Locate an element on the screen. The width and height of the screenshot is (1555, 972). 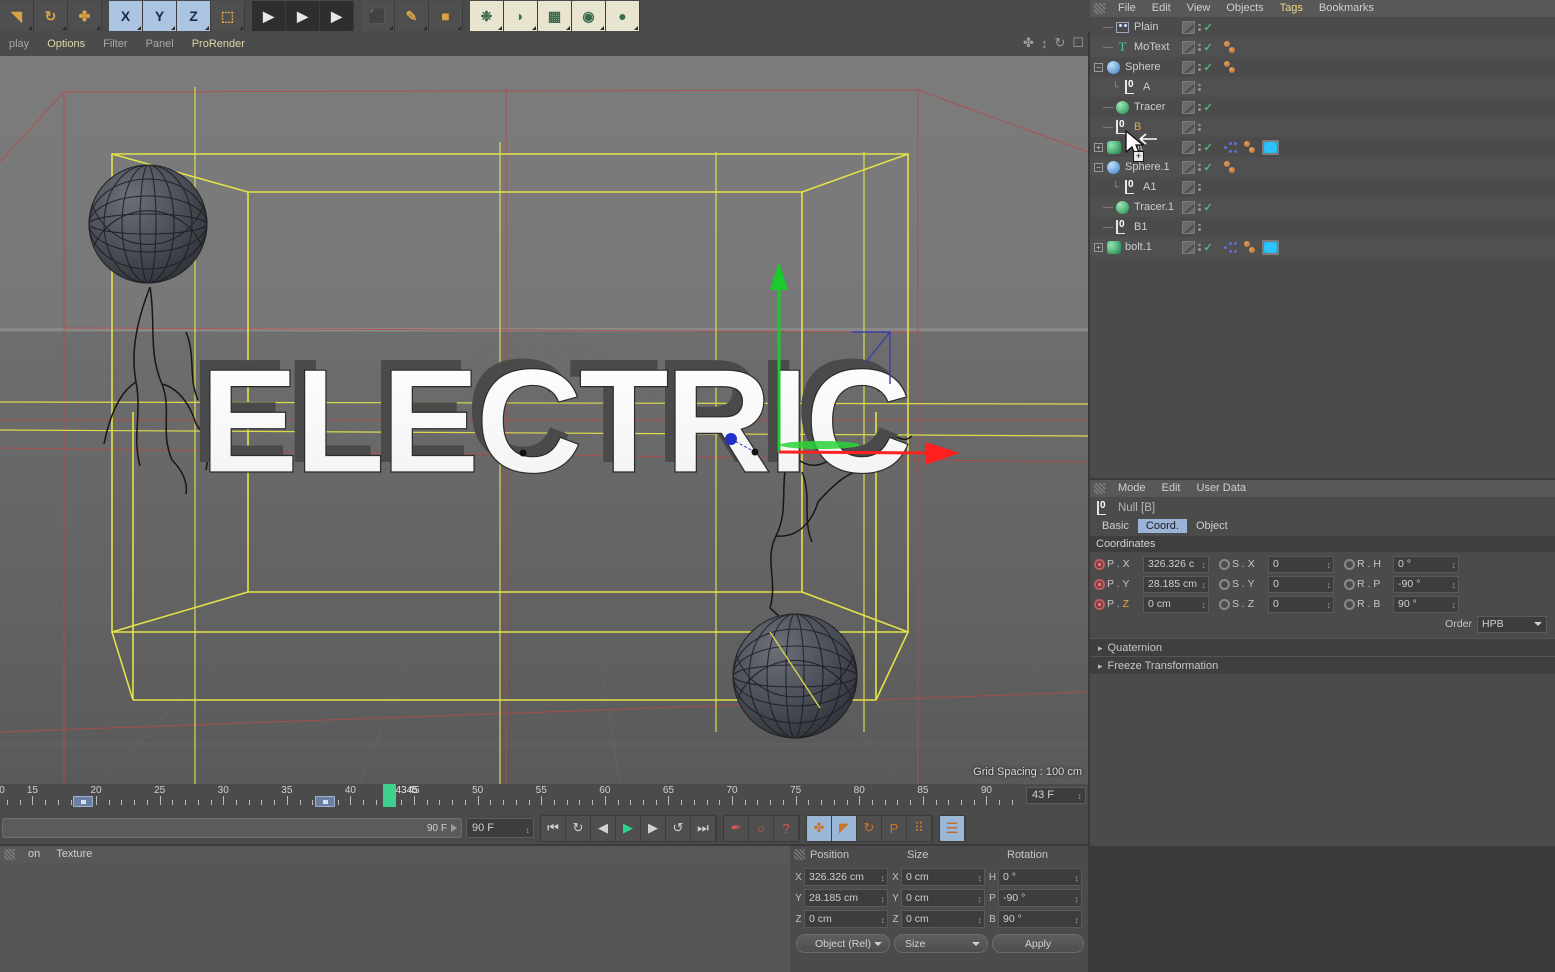
axis-x-icon: X is located at coordinates (126, 16).